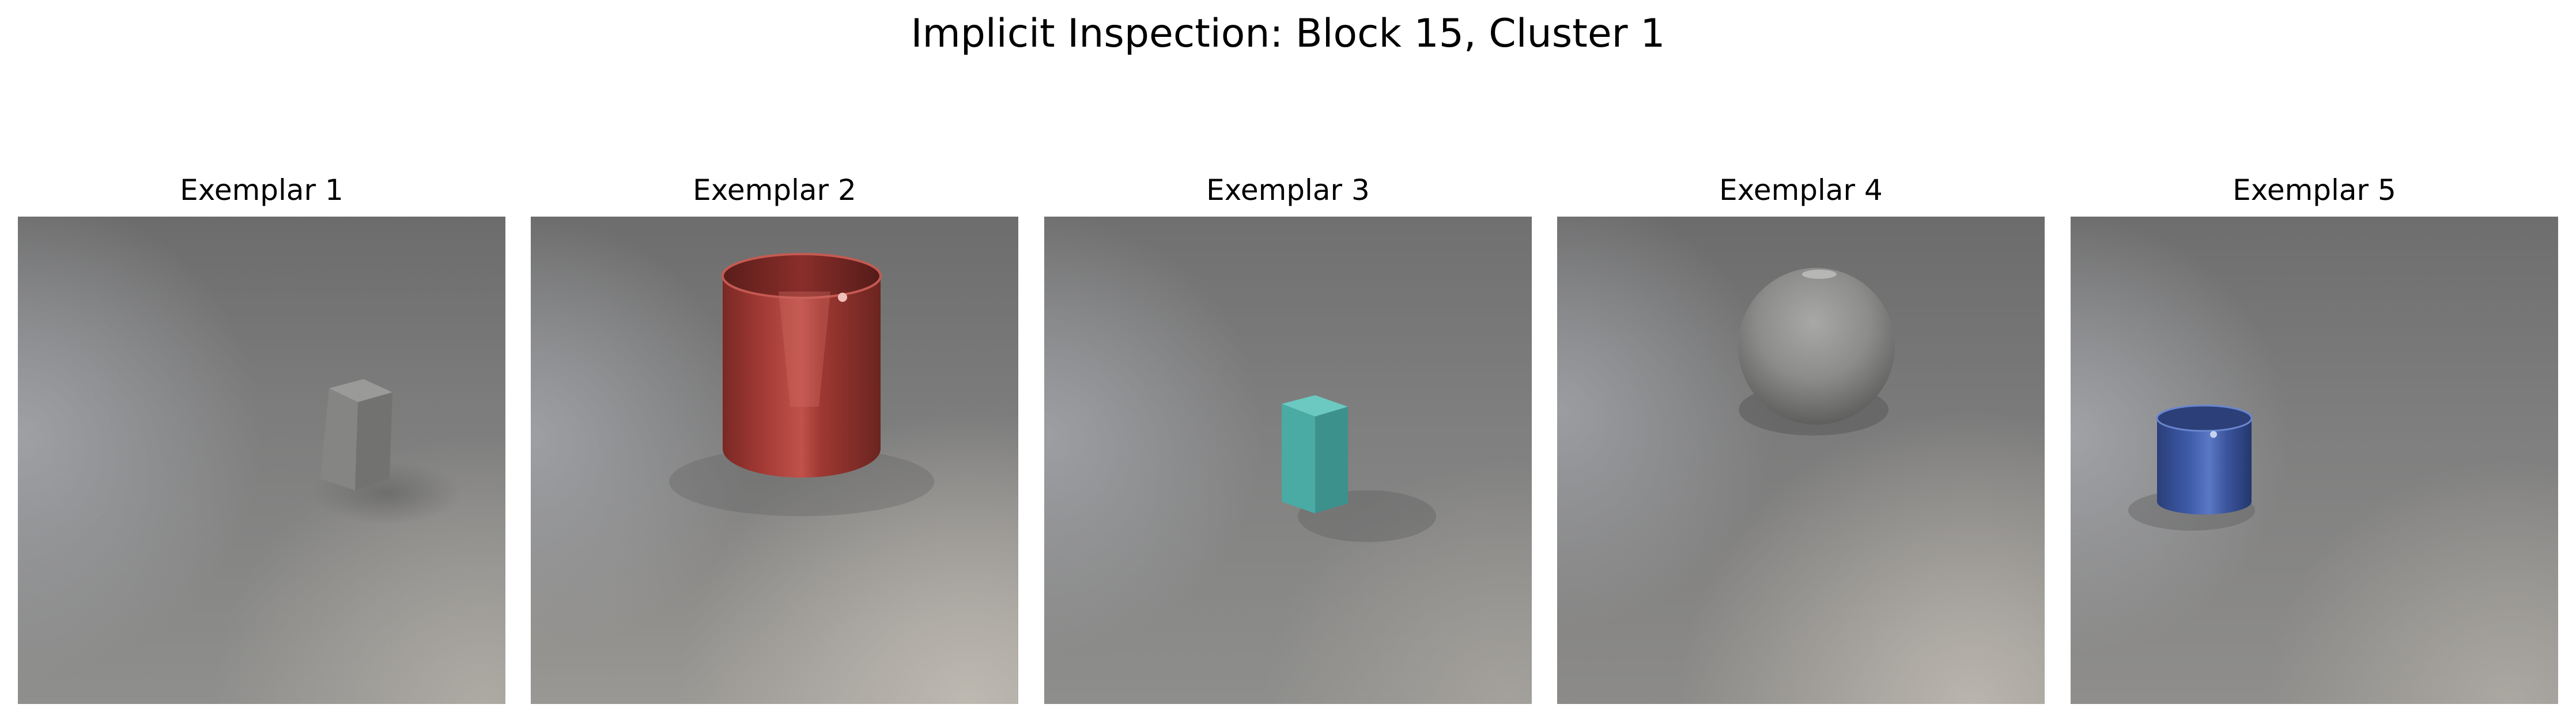 Image resolution: width=2576 pixels, height=723 pixels. I want to click on panel-title-4: Exemplar 4, so click(1801, 190).